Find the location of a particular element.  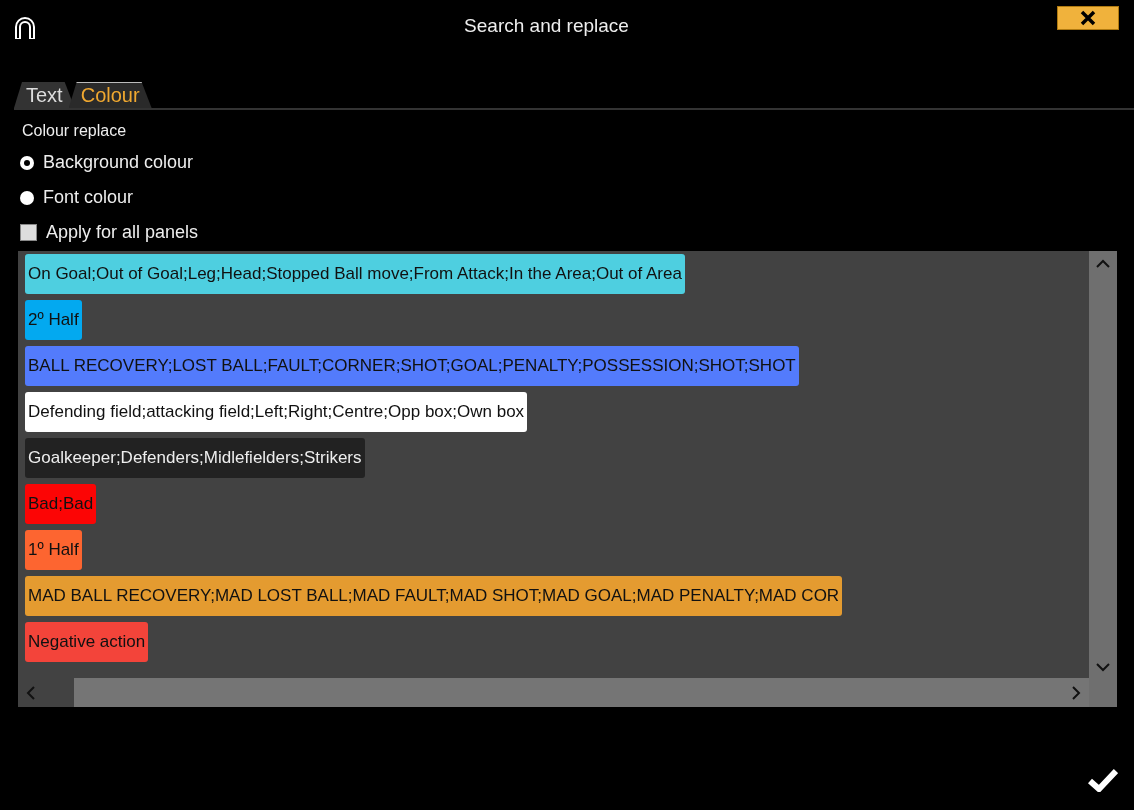

colour-swatch: Defending field;attacking field;Left;Right;Centre;Opp box;Own box is located at coordinates (276, 412).